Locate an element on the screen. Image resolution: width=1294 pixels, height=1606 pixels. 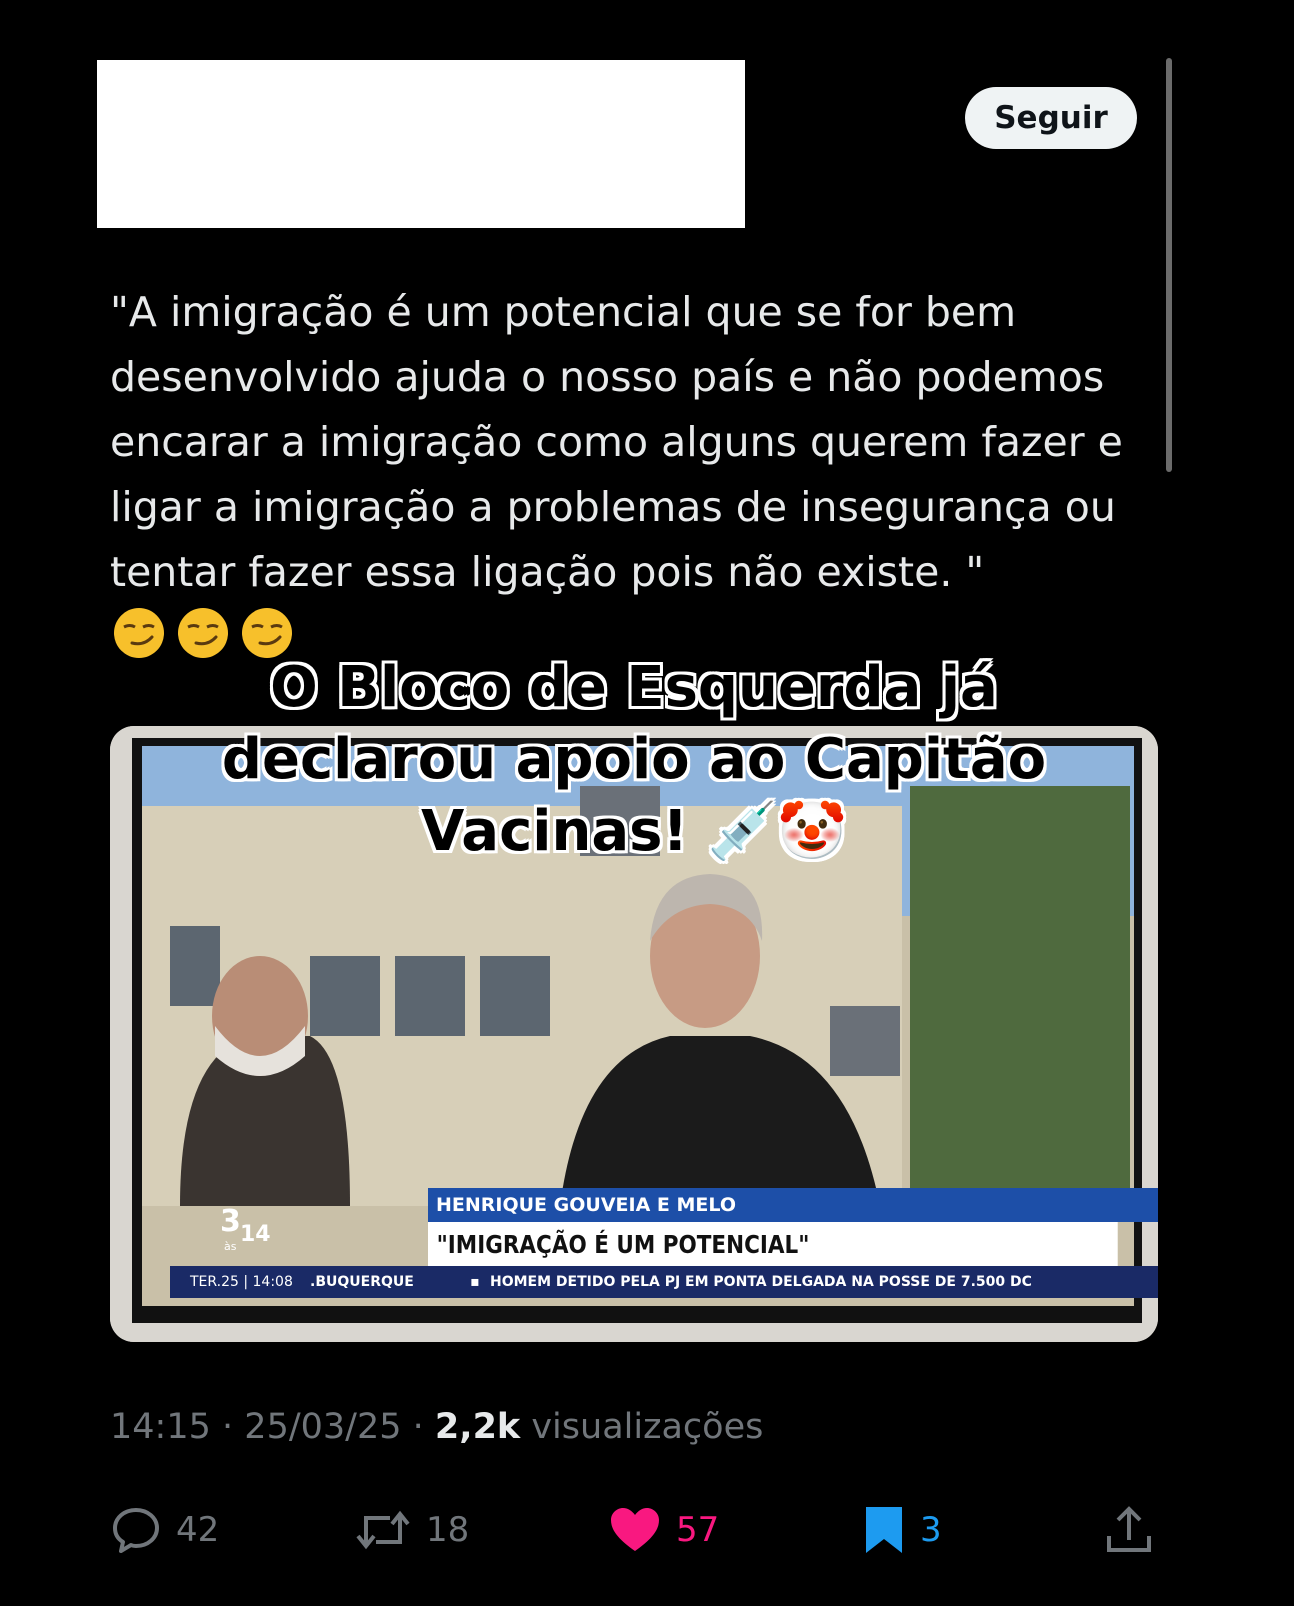
tv-ticker-location: .BUQUERQUE is located at coordinates (362, 1282).